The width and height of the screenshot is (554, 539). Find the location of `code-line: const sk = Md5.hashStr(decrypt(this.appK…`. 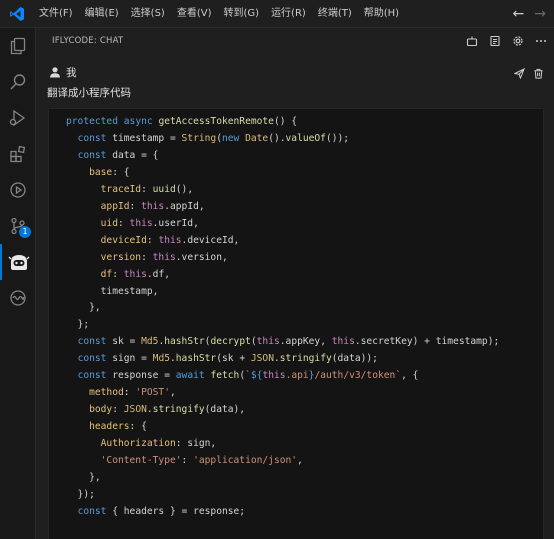

code-line: const sk = Md5.hashStr(decrypt(this.appK… is located at coordinates (288, 342).